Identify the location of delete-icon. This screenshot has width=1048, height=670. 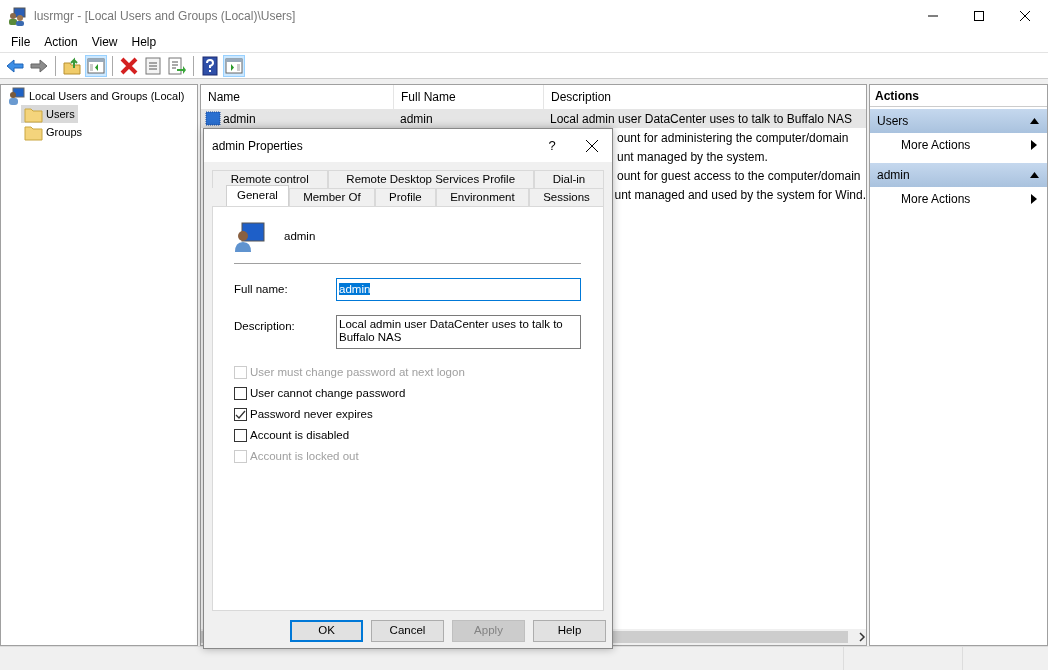
(129, 65).